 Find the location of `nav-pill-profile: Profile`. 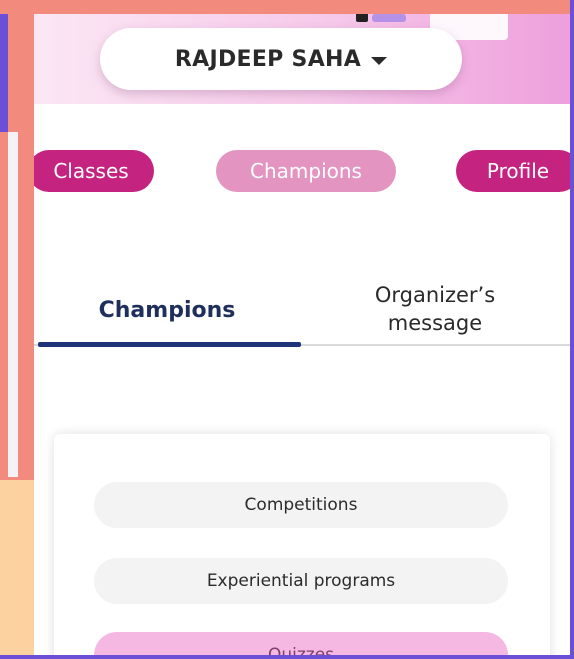

nav-pill-profile: Profile is located at coordinates (513, 171).